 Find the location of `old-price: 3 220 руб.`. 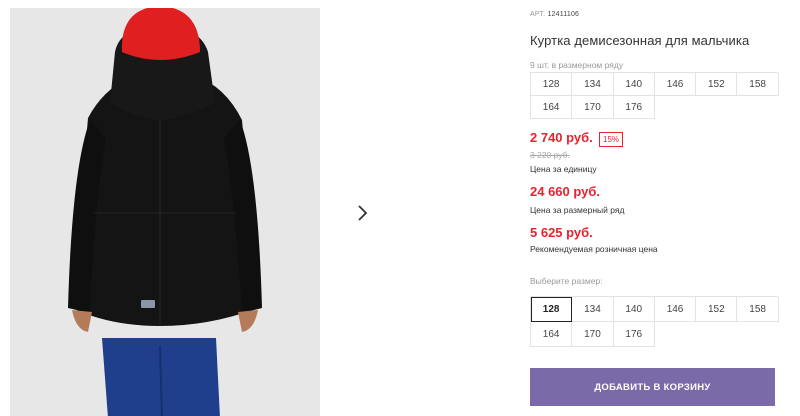

old-price: 3 220 руб. is located at coordinates (550, 155).